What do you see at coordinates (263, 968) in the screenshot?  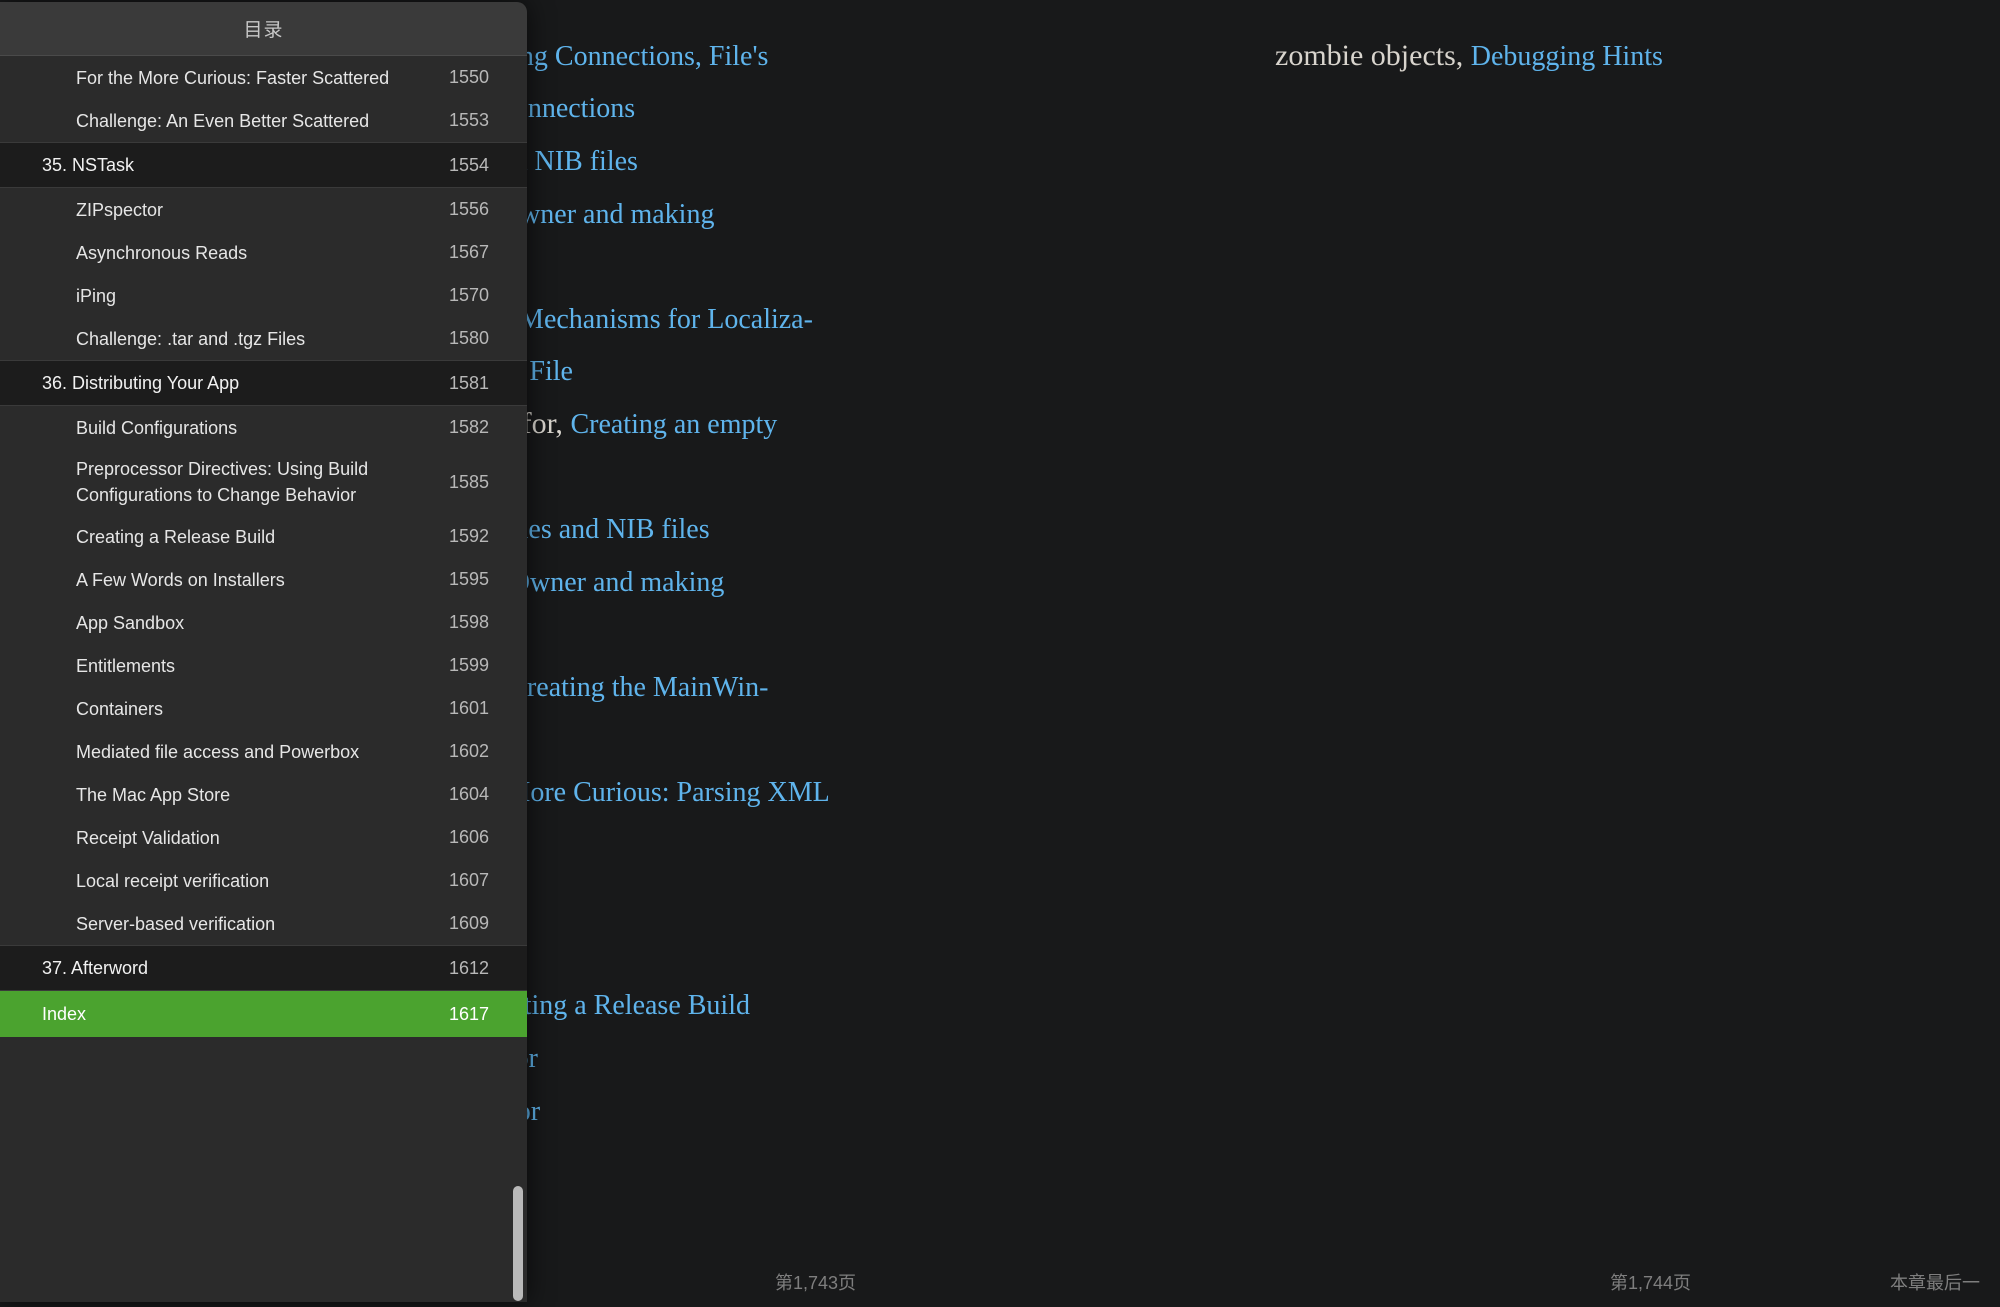 I see `toc-item: 37. Afterword 1612` at bounding box center [263, 968].